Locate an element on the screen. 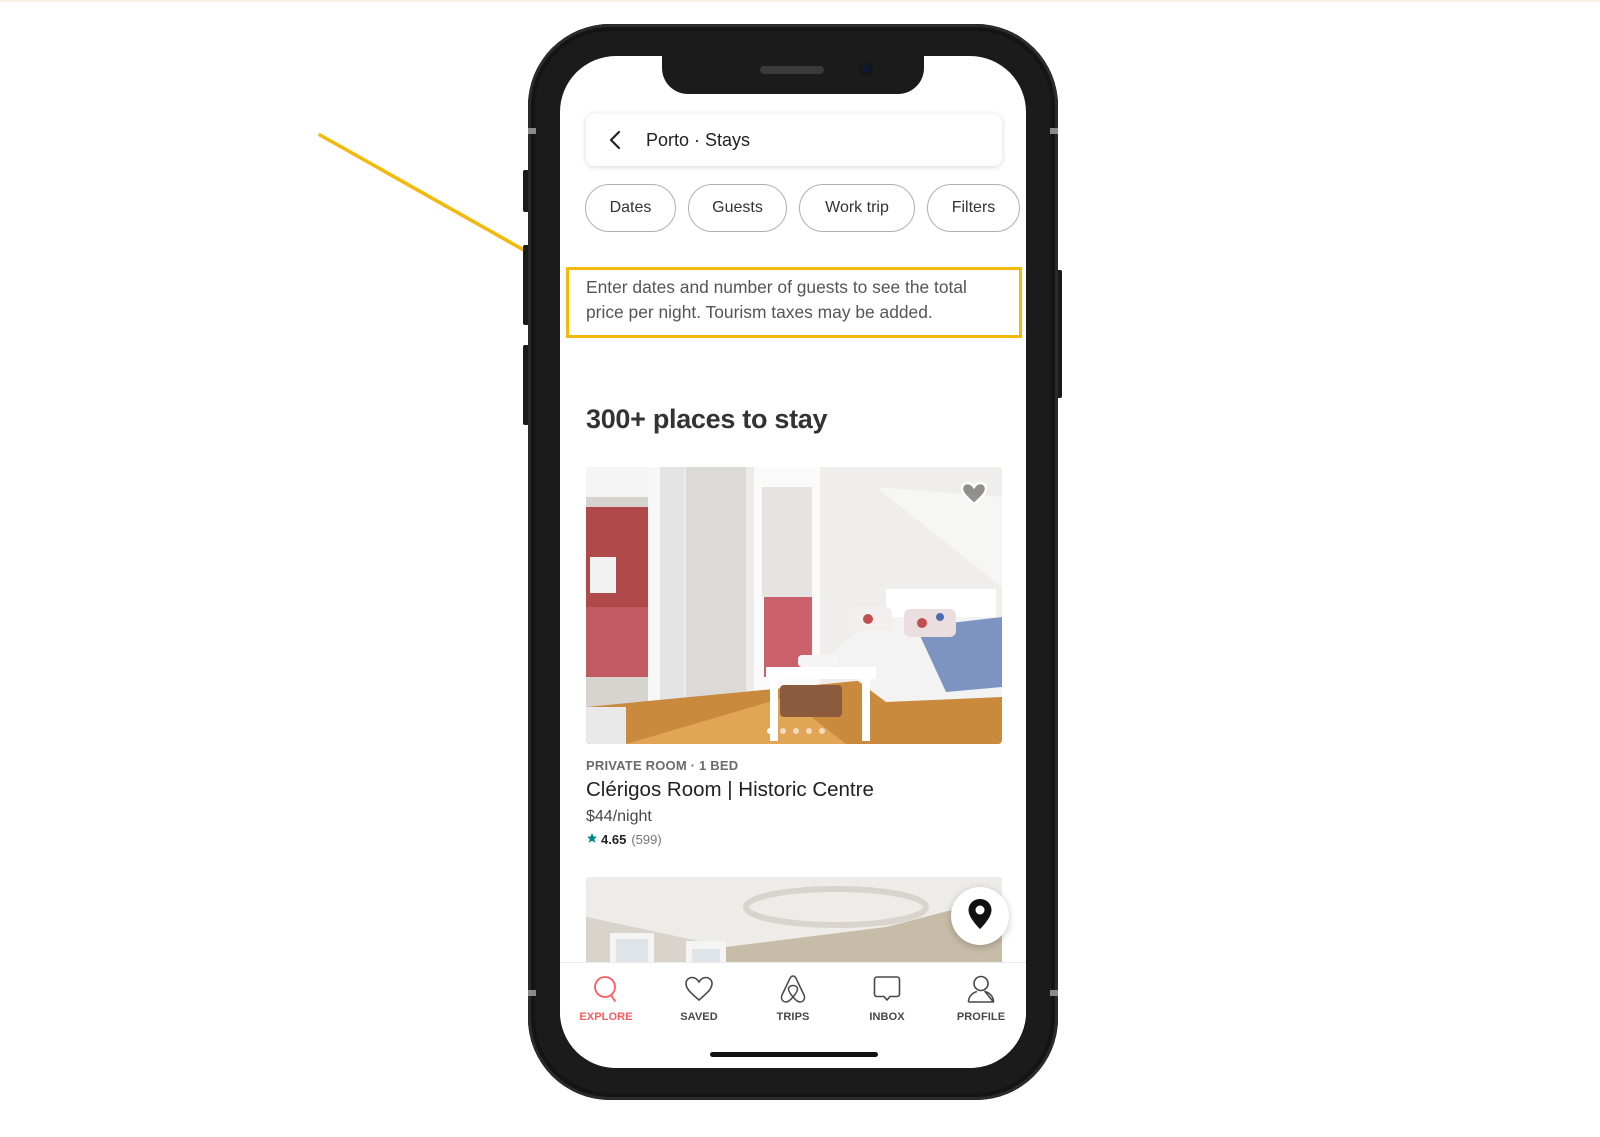 This screenshot has width=1600, height=1137. user-icon is located at coordinates (981, 989).